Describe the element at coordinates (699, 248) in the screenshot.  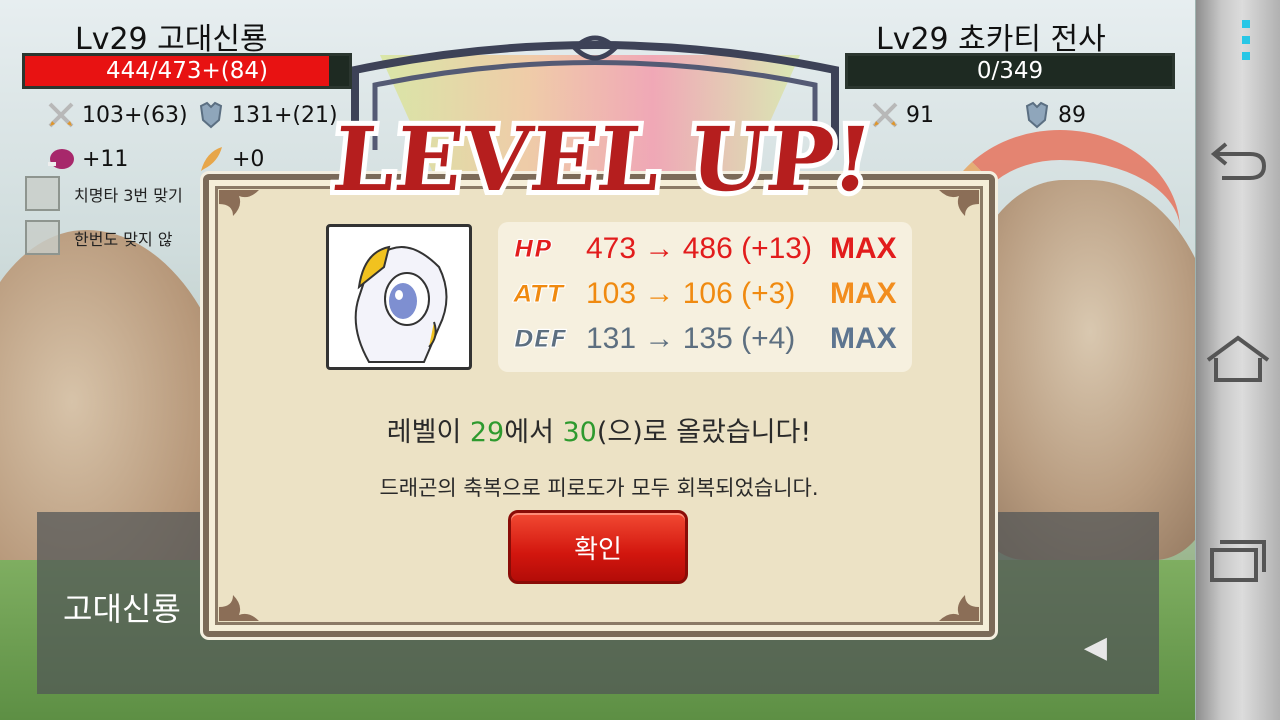
I see `stat-value-hp: 473 → 486 (+13)` at that location.